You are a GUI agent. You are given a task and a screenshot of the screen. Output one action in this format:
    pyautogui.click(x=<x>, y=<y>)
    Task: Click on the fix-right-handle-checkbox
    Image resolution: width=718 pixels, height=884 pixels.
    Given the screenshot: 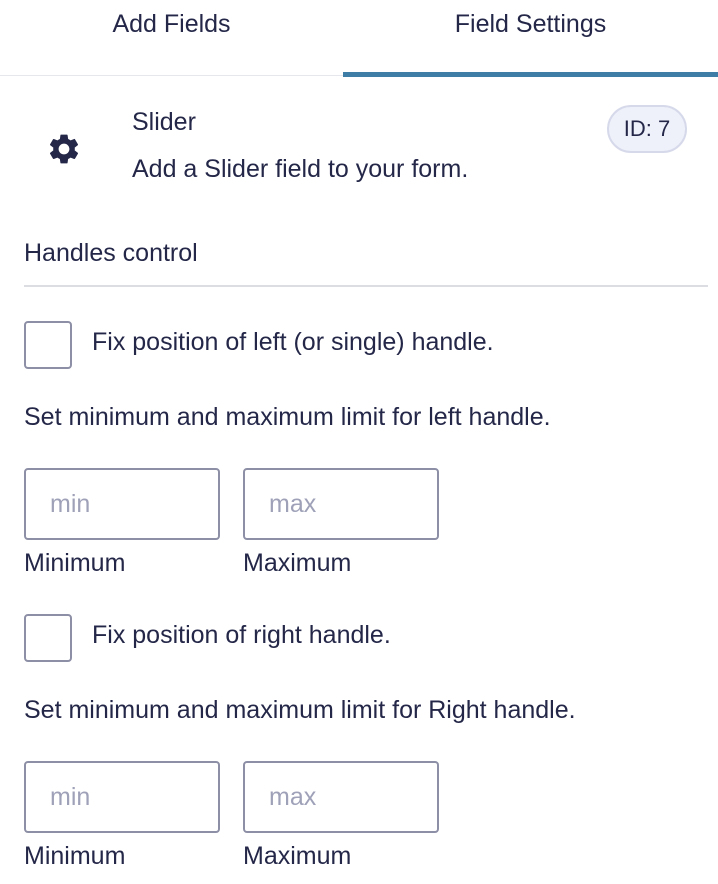 What is the action you would take?
    pyautogui.click(x=48, y=638)
    